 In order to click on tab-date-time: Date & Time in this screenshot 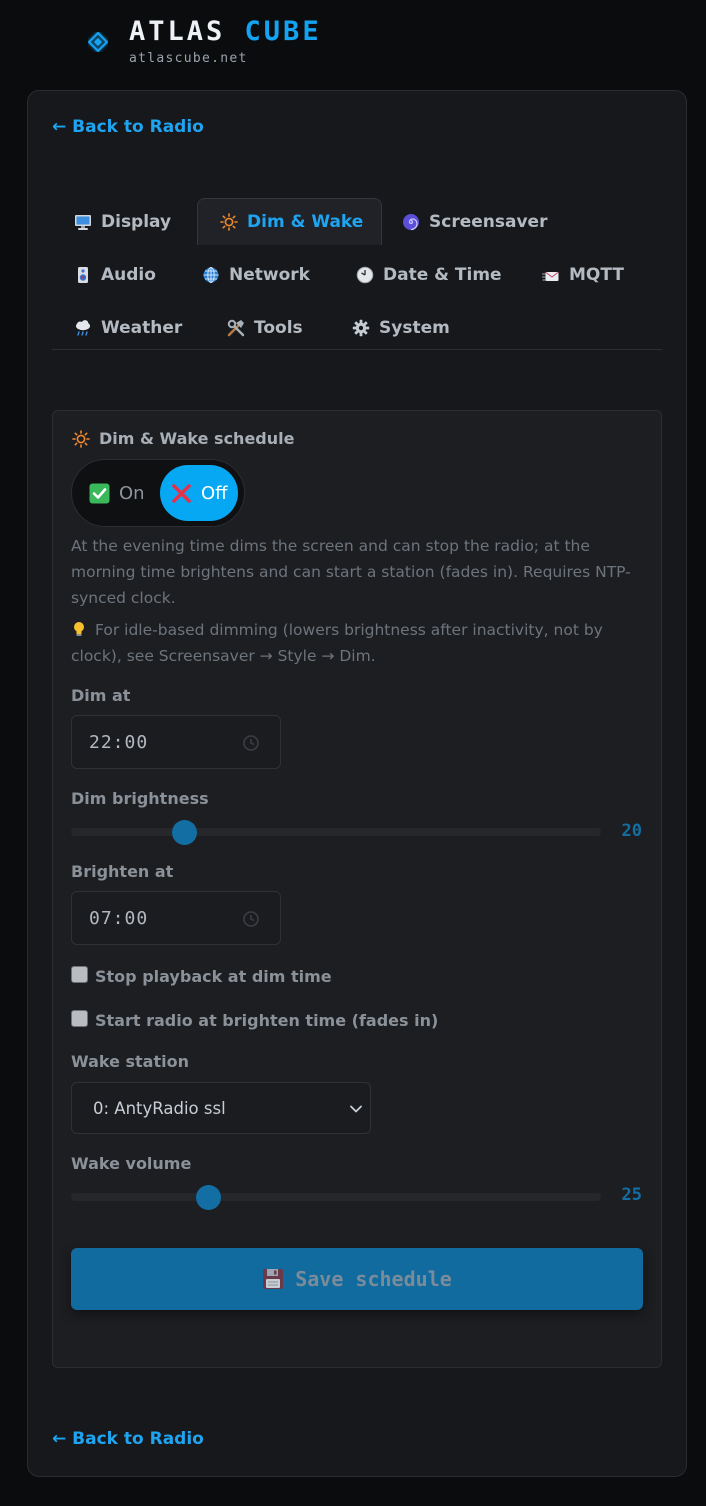, I will do `click(427, 274)`.